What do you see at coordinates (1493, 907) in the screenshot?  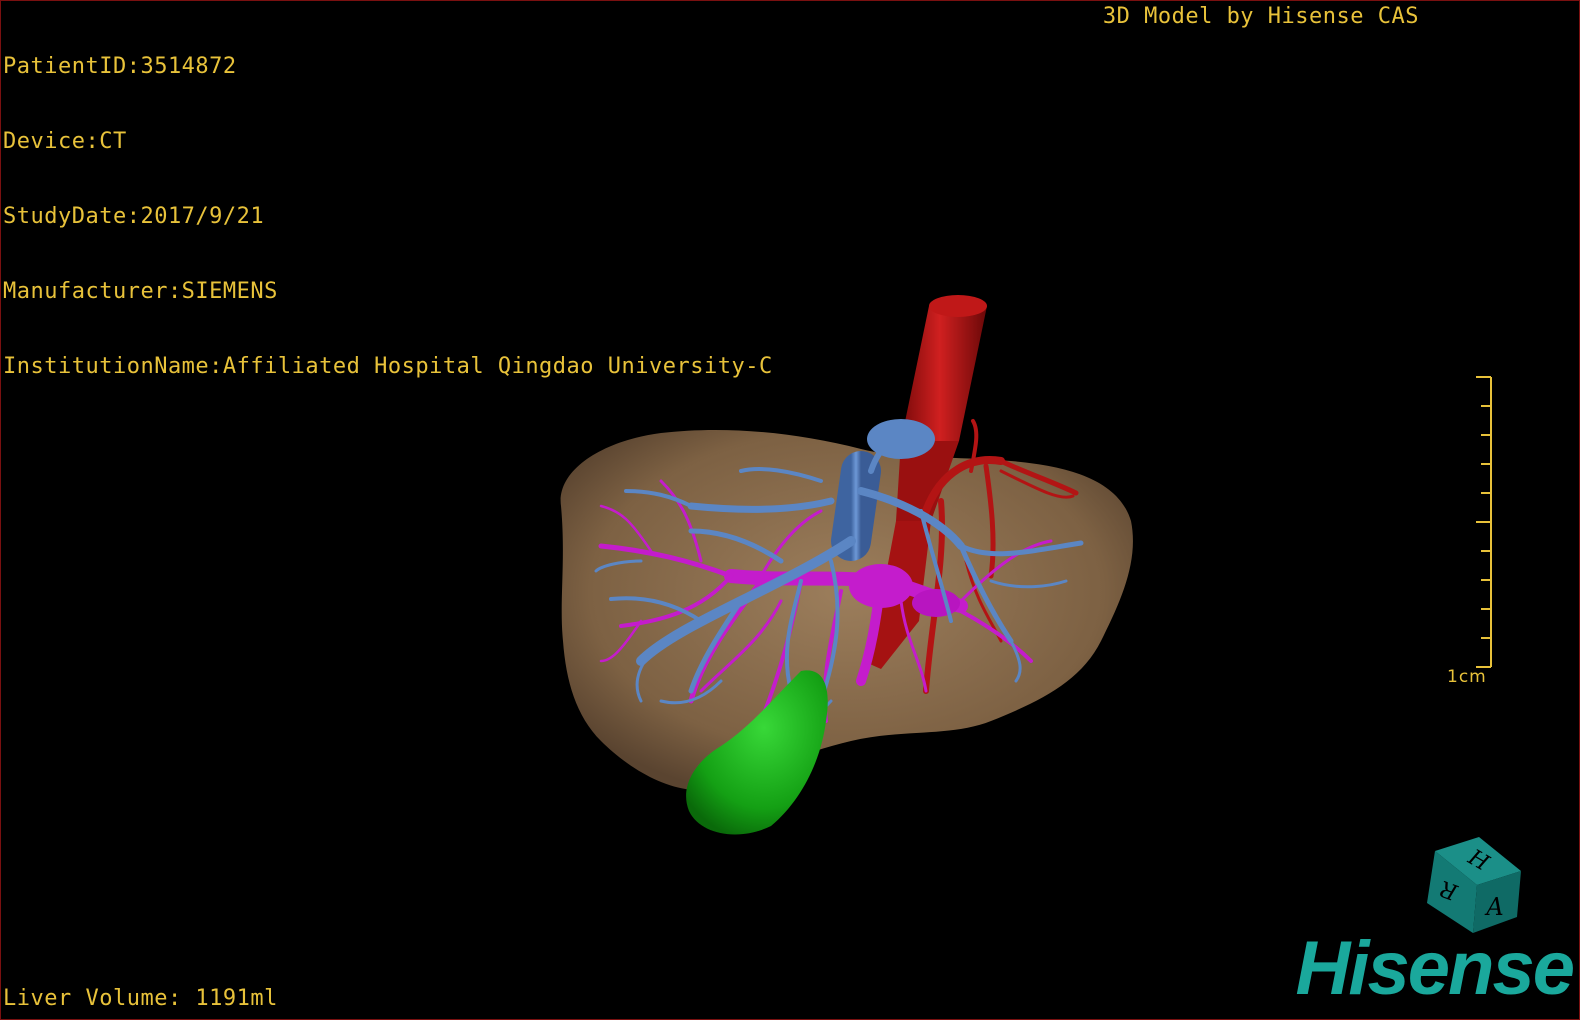 I see `cube-face-a: A` at bounding box center [1493, 907].